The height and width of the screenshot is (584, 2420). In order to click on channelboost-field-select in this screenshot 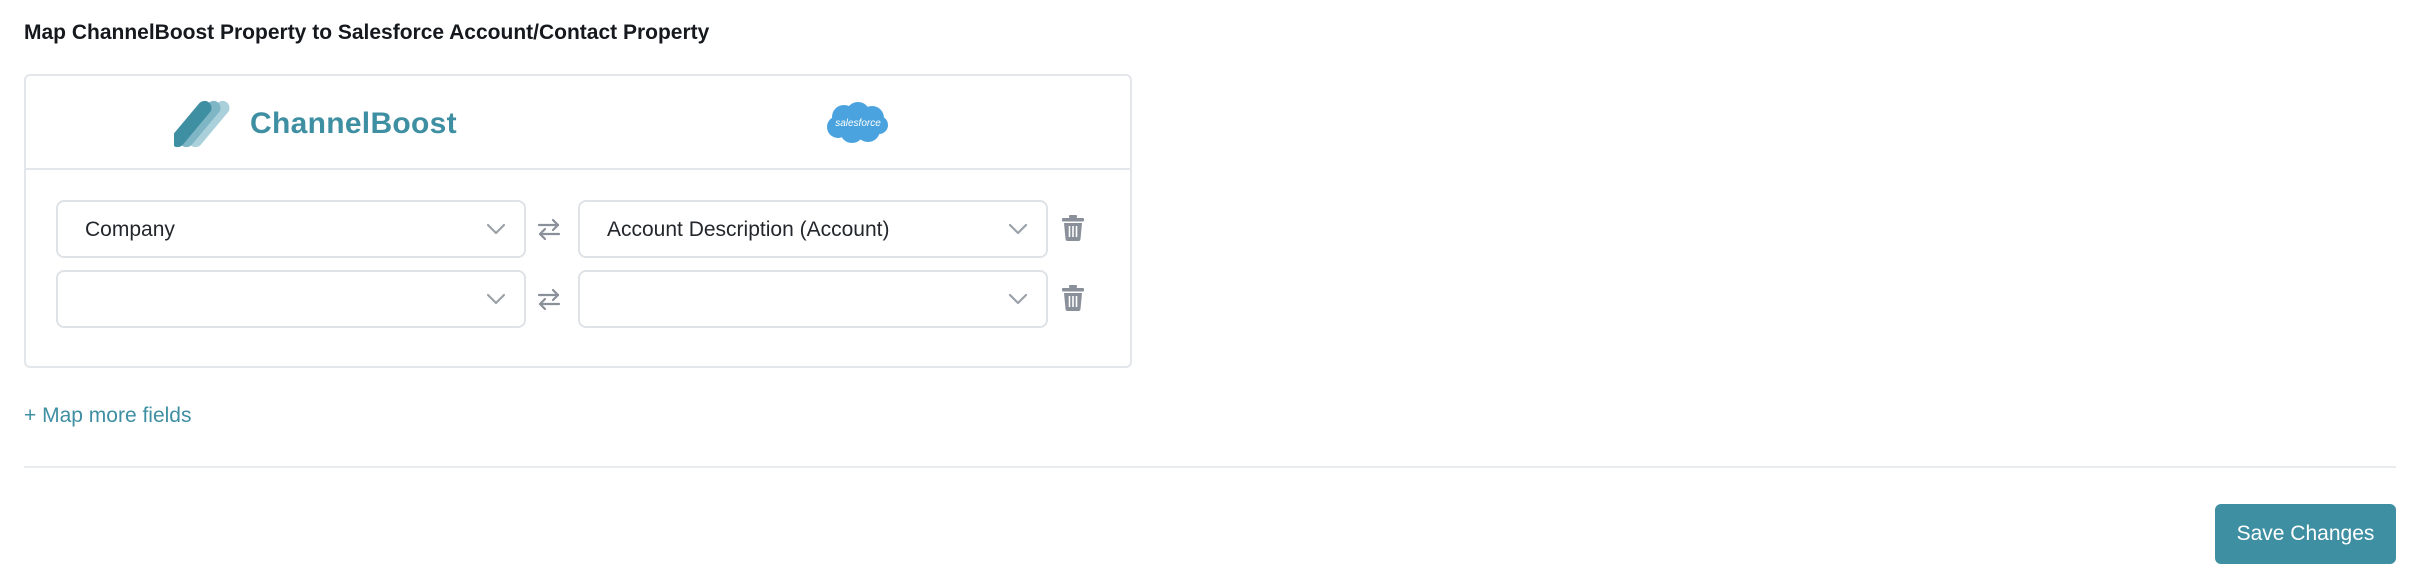, I will do `click(291, 299)`.